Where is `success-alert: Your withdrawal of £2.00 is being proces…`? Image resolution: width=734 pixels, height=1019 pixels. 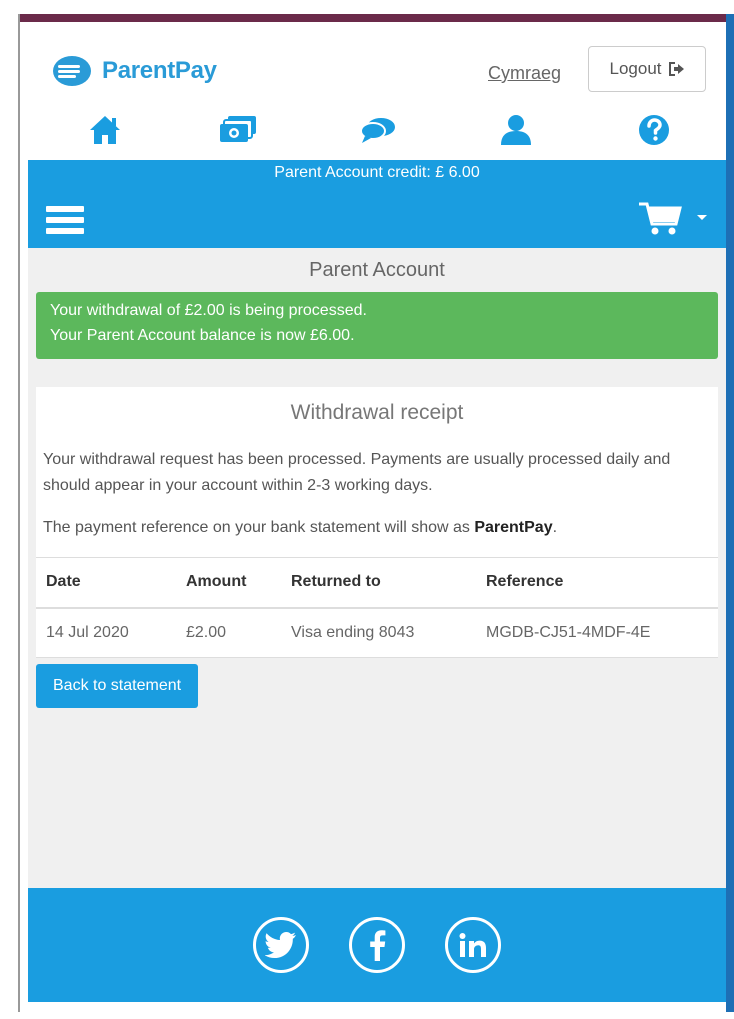
success-alert: Your withdrawal of £2.00 is being proces… is located at coordinates (377, 325).